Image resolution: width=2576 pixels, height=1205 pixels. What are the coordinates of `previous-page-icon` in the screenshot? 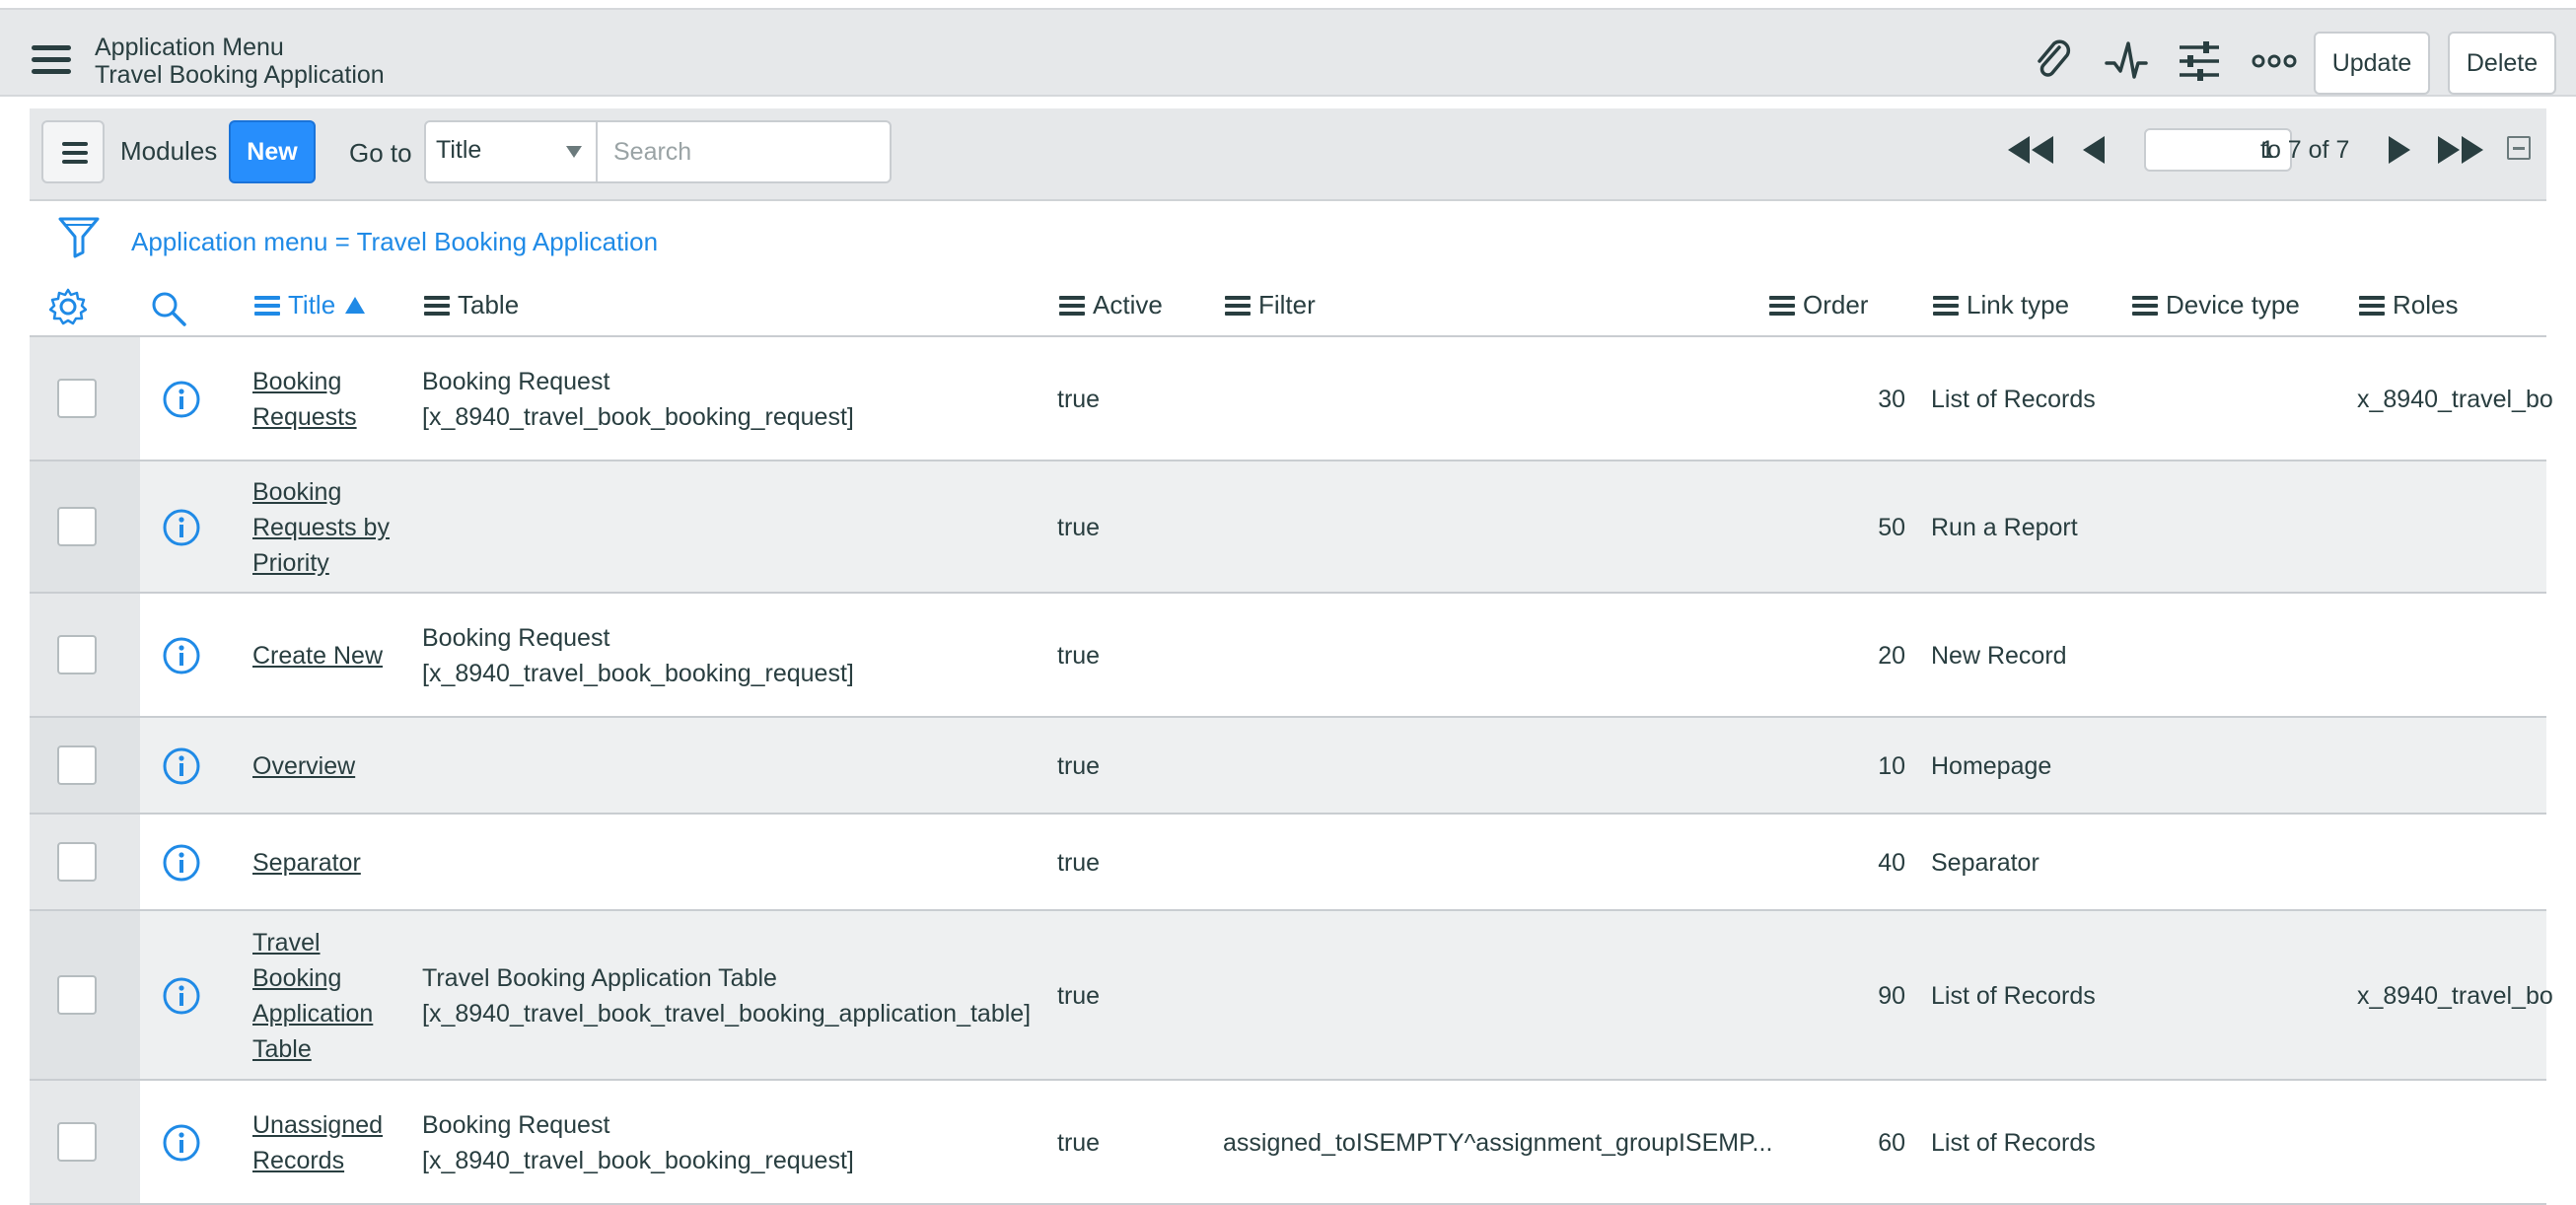 It's located at (2094, 150).